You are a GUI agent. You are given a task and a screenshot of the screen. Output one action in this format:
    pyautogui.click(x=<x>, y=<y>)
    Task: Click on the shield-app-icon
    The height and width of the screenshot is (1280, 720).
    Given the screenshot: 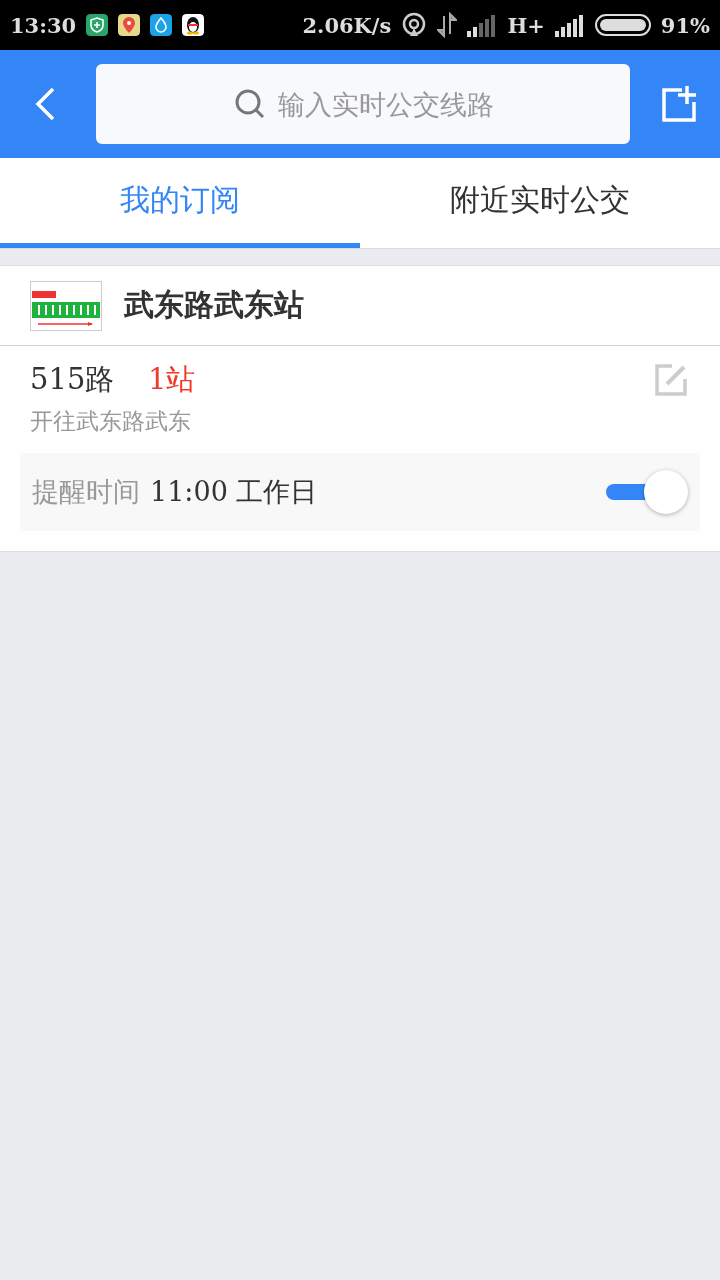 What is the action you would take?
    pyautogui.click(x=97, y=25)
    